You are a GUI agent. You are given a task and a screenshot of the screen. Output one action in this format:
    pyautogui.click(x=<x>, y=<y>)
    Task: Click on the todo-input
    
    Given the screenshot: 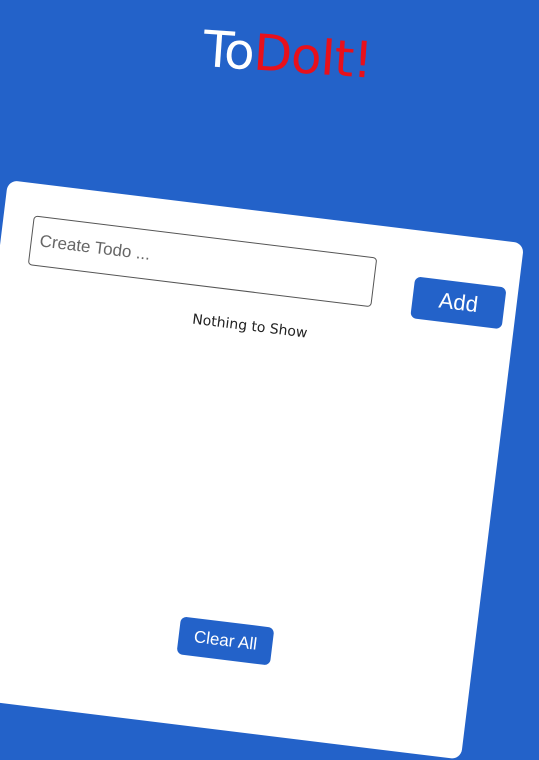 What is the action you would take?
    pyautogui.click(x=202, y=261)
    